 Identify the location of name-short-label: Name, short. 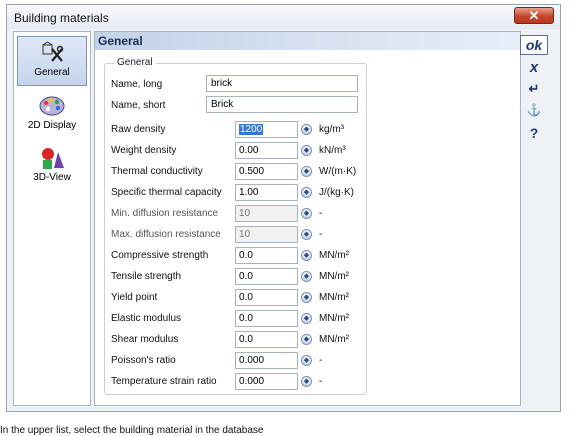
(138, 105).